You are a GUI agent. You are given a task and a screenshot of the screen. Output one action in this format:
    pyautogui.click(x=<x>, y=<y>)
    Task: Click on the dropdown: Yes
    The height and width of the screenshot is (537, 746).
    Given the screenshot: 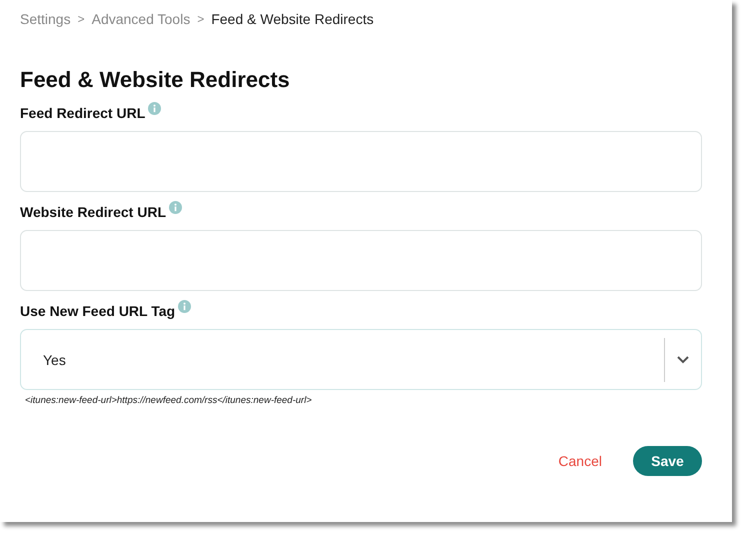 What is the action you would take?
    pyautogui.click(x=361, y=359)
    